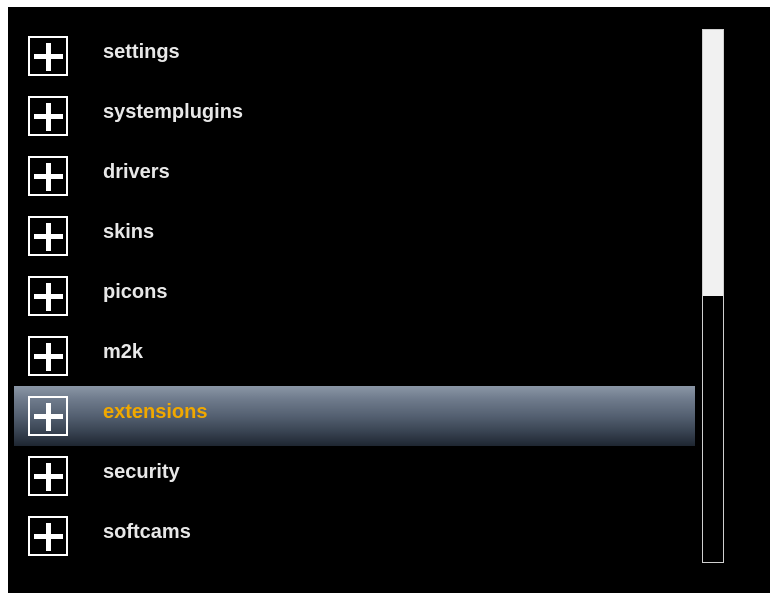 The width and height of the screenshot is (776, 599). I want to click on vertical-scrollbar, so click(713, 296).